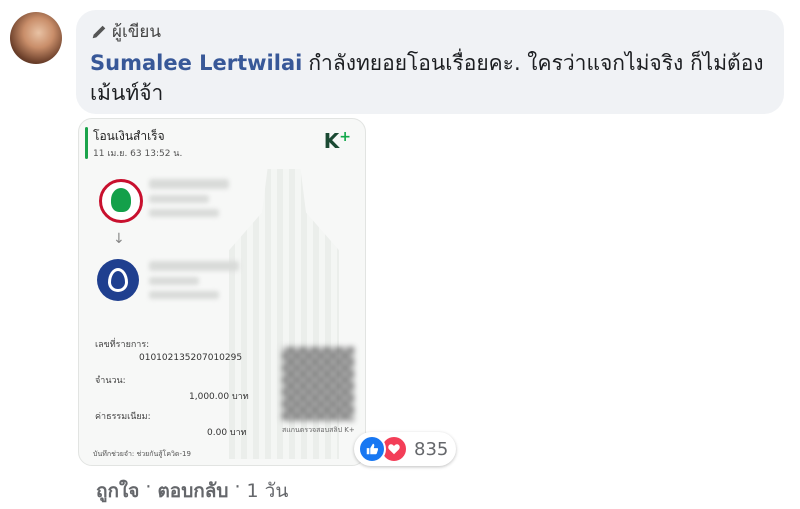 The image size is (800, 509). I want to click on kplus-logo: K+, so click(337, 141).